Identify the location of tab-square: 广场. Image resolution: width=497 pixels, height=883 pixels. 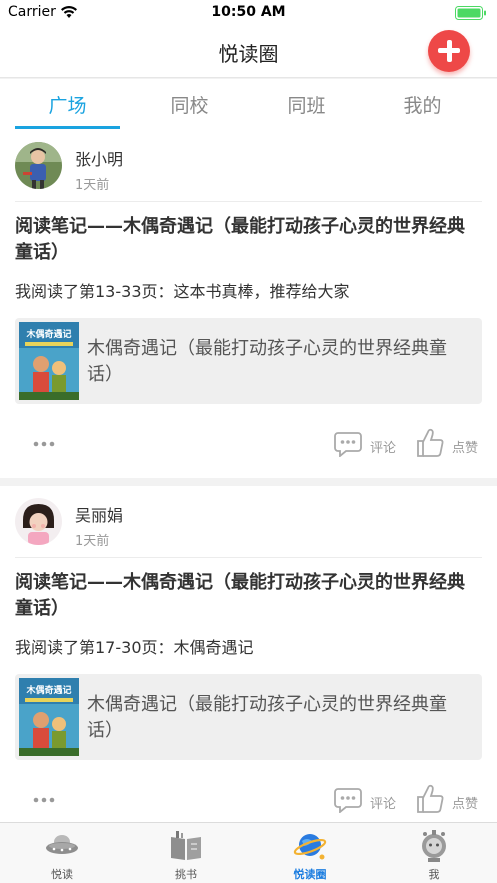
(67, 104).